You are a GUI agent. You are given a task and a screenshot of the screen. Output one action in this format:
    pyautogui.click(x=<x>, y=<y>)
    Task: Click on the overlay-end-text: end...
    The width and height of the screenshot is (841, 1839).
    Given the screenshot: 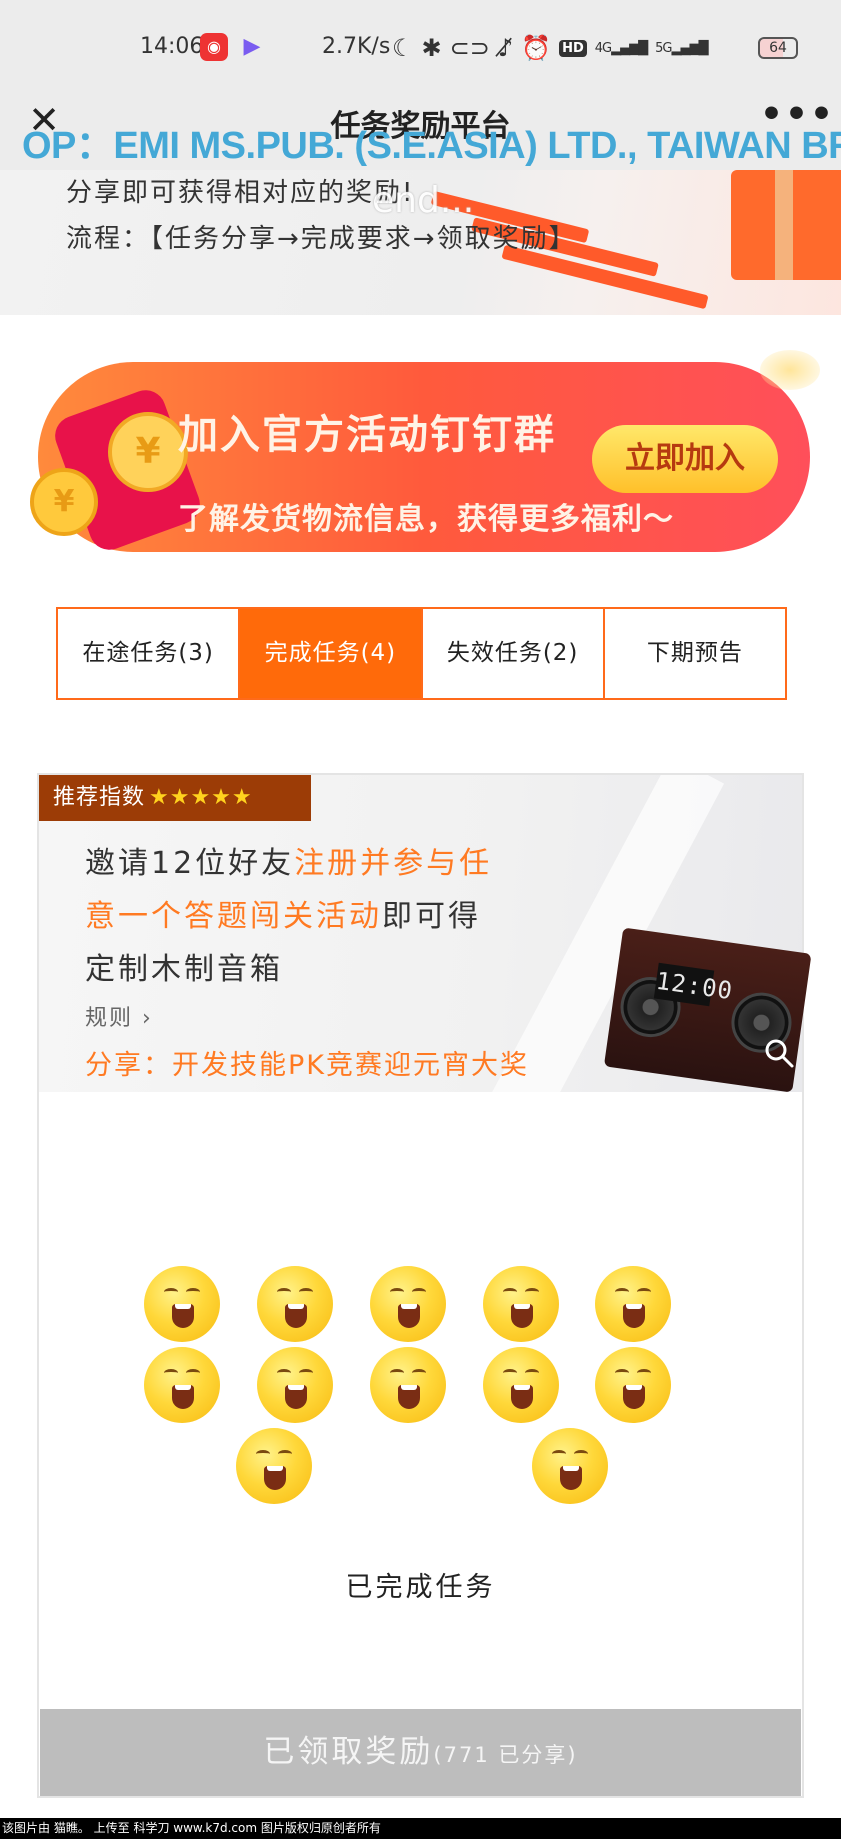 What is the action you would take?
    pyautogui.click(x=423, y=200)
    